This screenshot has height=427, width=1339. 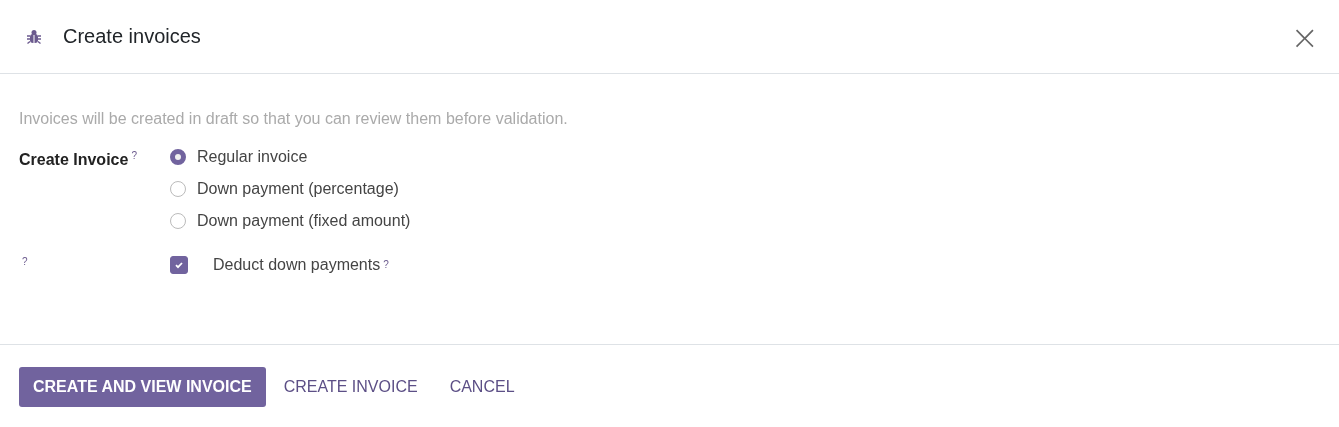 What do you see at coordinates (294, 119) in the screenshot?
I see `intro-text: Invoices will be created in draft so that you can review them before validation.` at bounding box center [294, 119].